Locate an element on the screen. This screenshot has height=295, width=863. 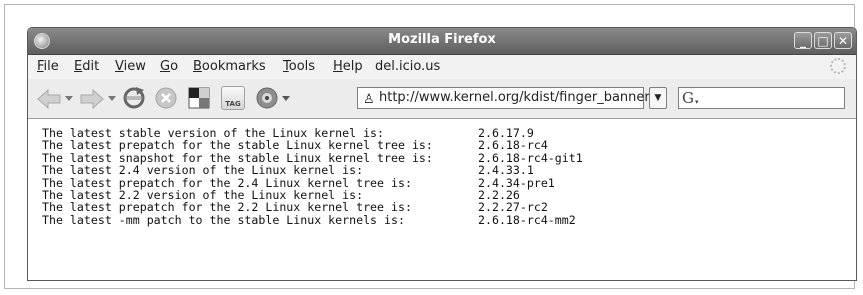
kernel-line-version: 2.2.27-rc2 is located at coordinates (513, 207).